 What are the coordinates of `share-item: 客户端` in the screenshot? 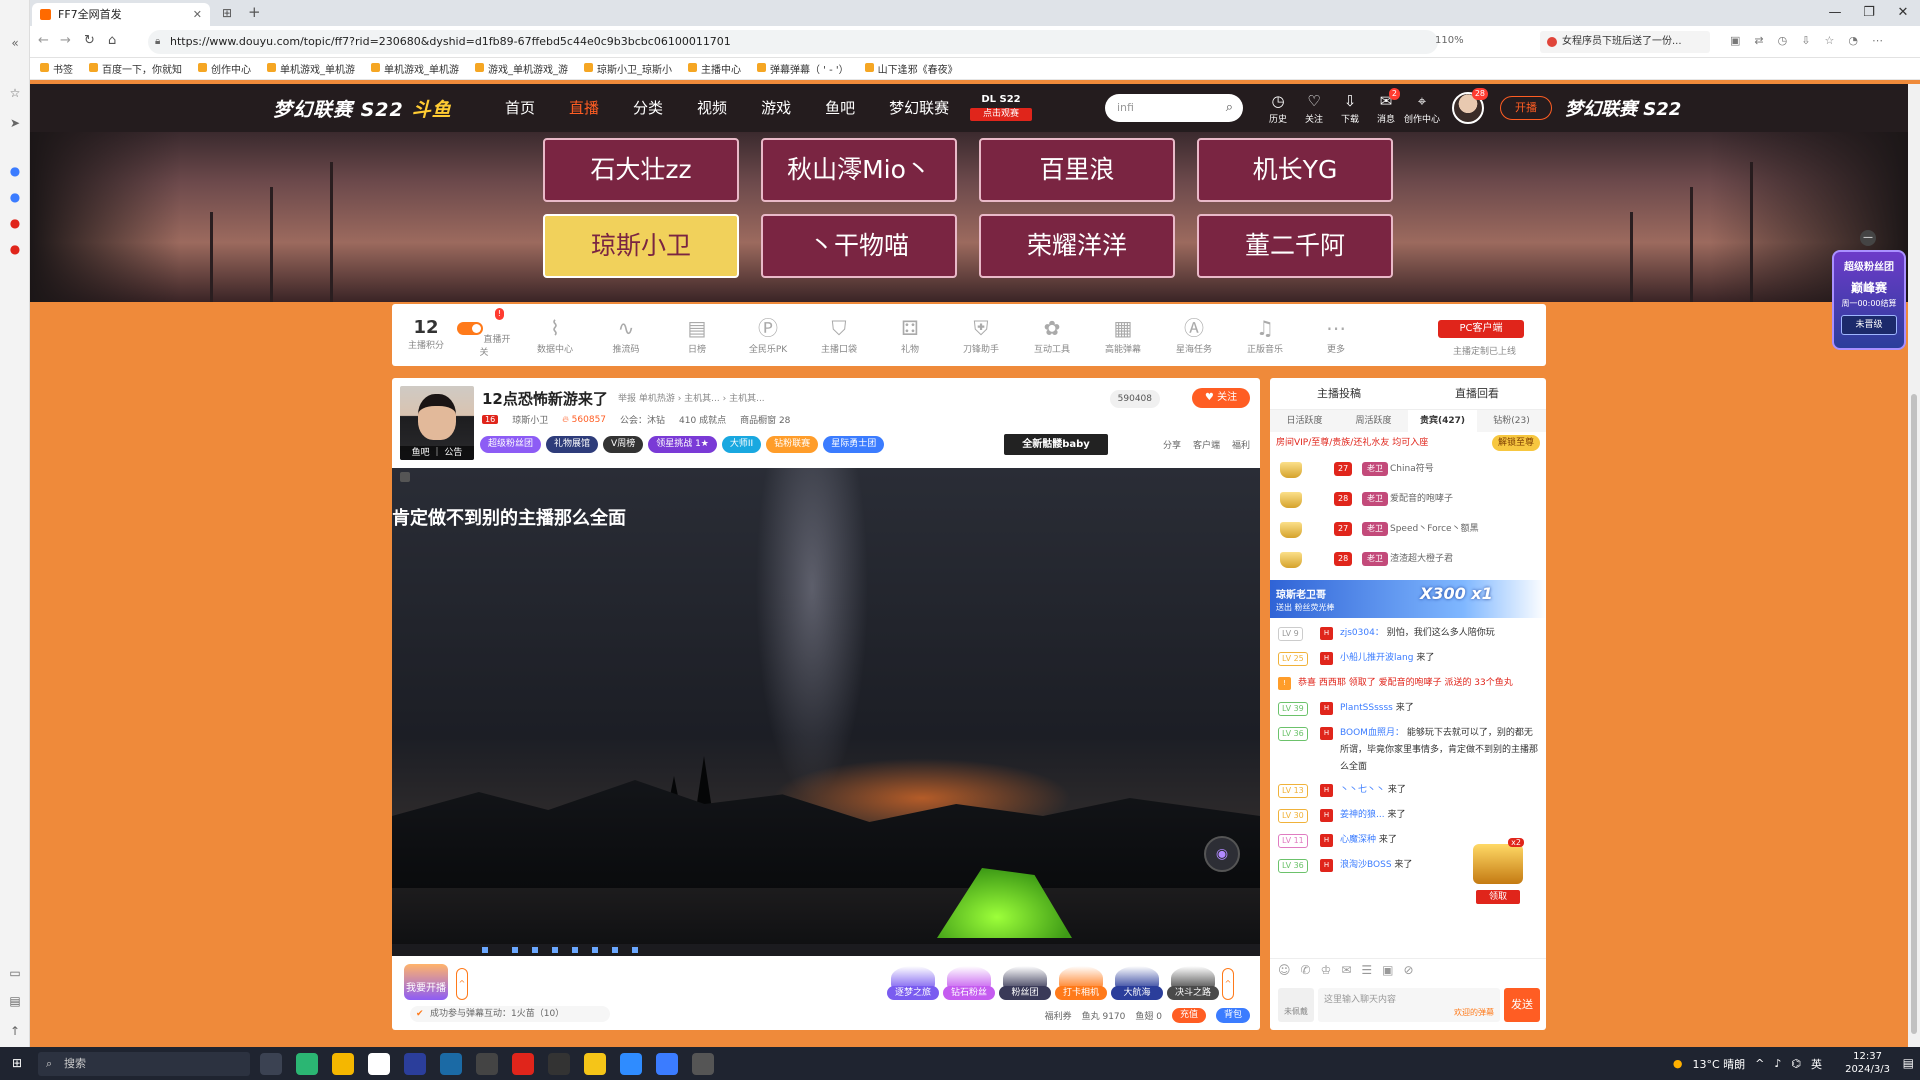 It's located at (1206, 444).